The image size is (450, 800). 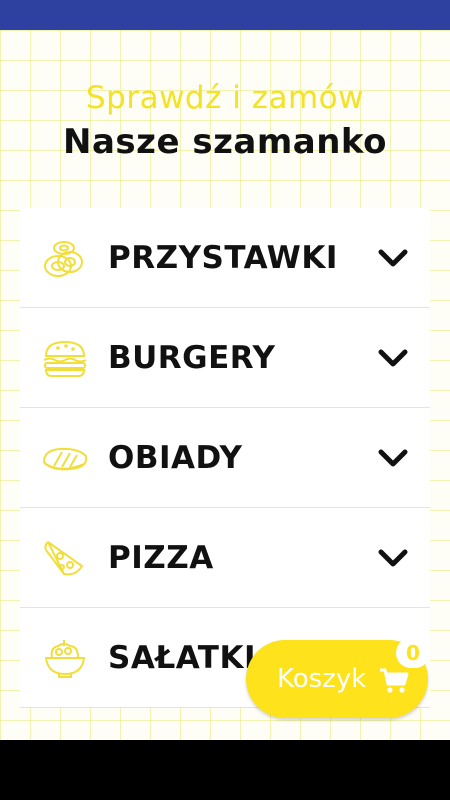 What do you see at coordinates (413, 653) in the screenshot?
I see `cart-count-badge: 0` at bounding box center [413, 653].